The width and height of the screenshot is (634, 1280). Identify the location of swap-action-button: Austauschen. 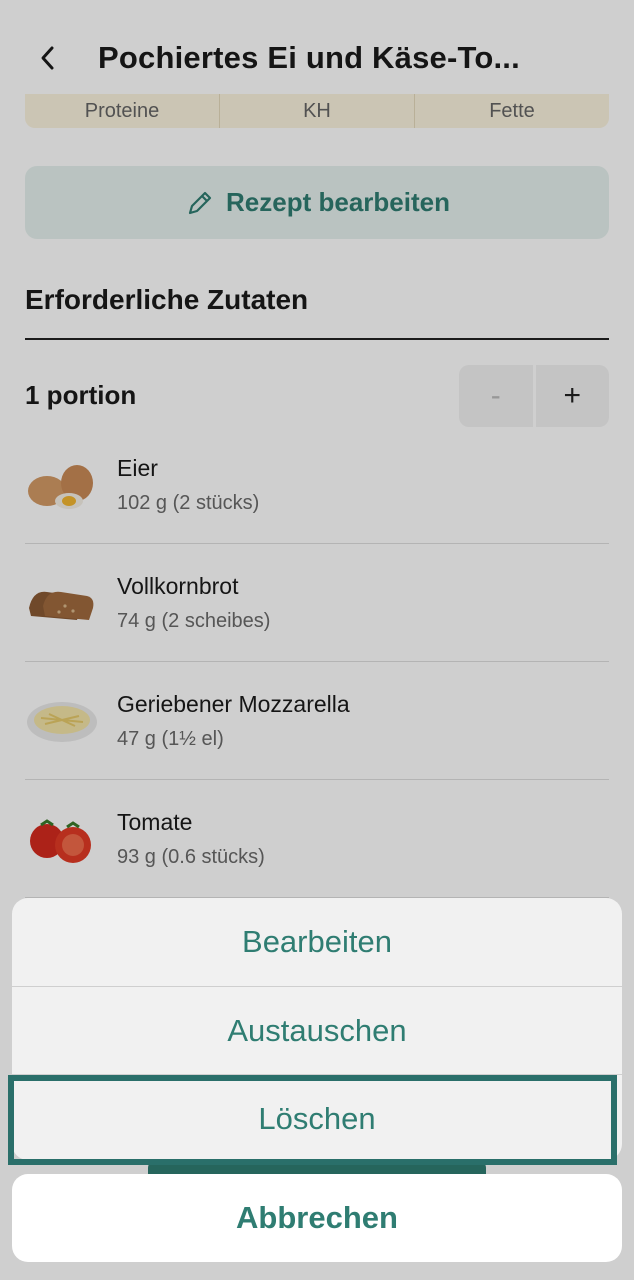
(317, 1030).